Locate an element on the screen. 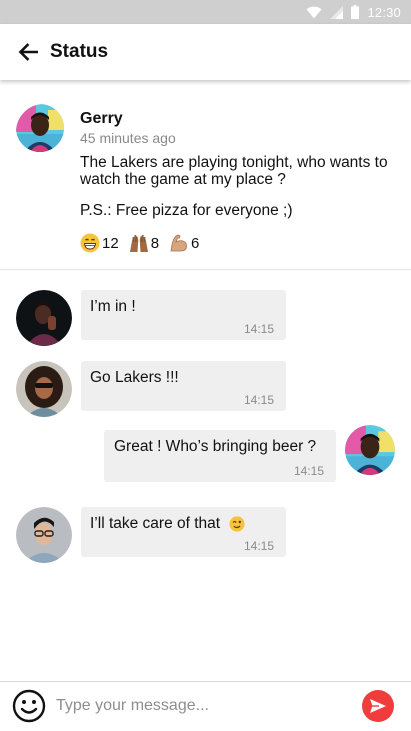 This screenshot has width=411, height=731. message-text: I’ll take care of that is located at coordinates (155, 523).